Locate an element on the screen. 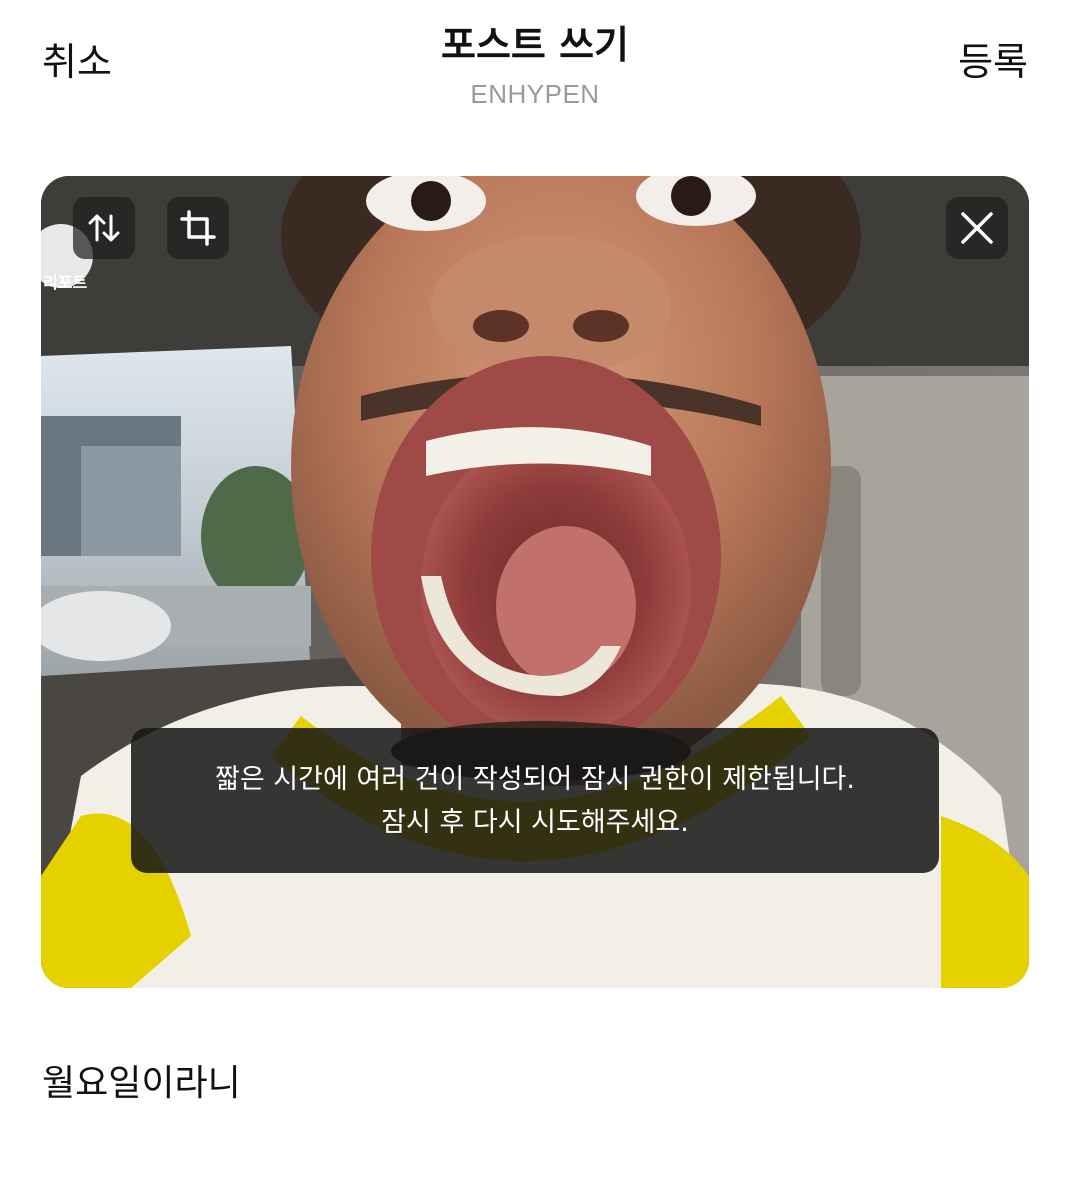 The height and width of the screenshot is (1200, 1070). toast-message-line-1: 짧은 시간에 여러 건이 작성되어 잠시 권한이 제한됩니다. is located at coordinates (535, 779).